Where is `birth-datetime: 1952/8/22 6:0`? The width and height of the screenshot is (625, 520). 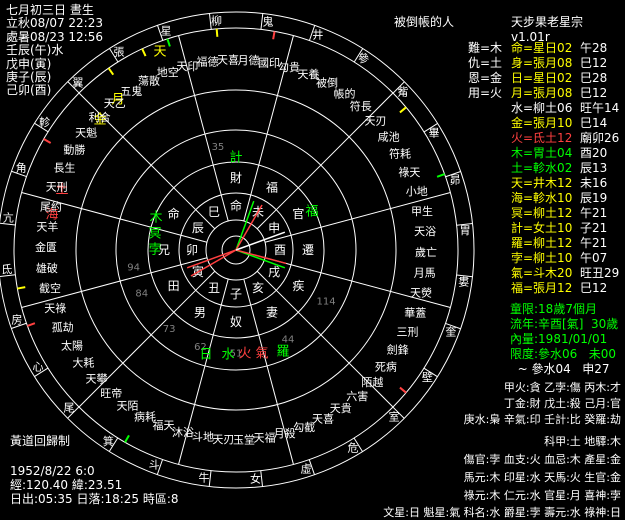
birth-datetime: 1952/8/22 6:0 is located at coordinates (52, 471).